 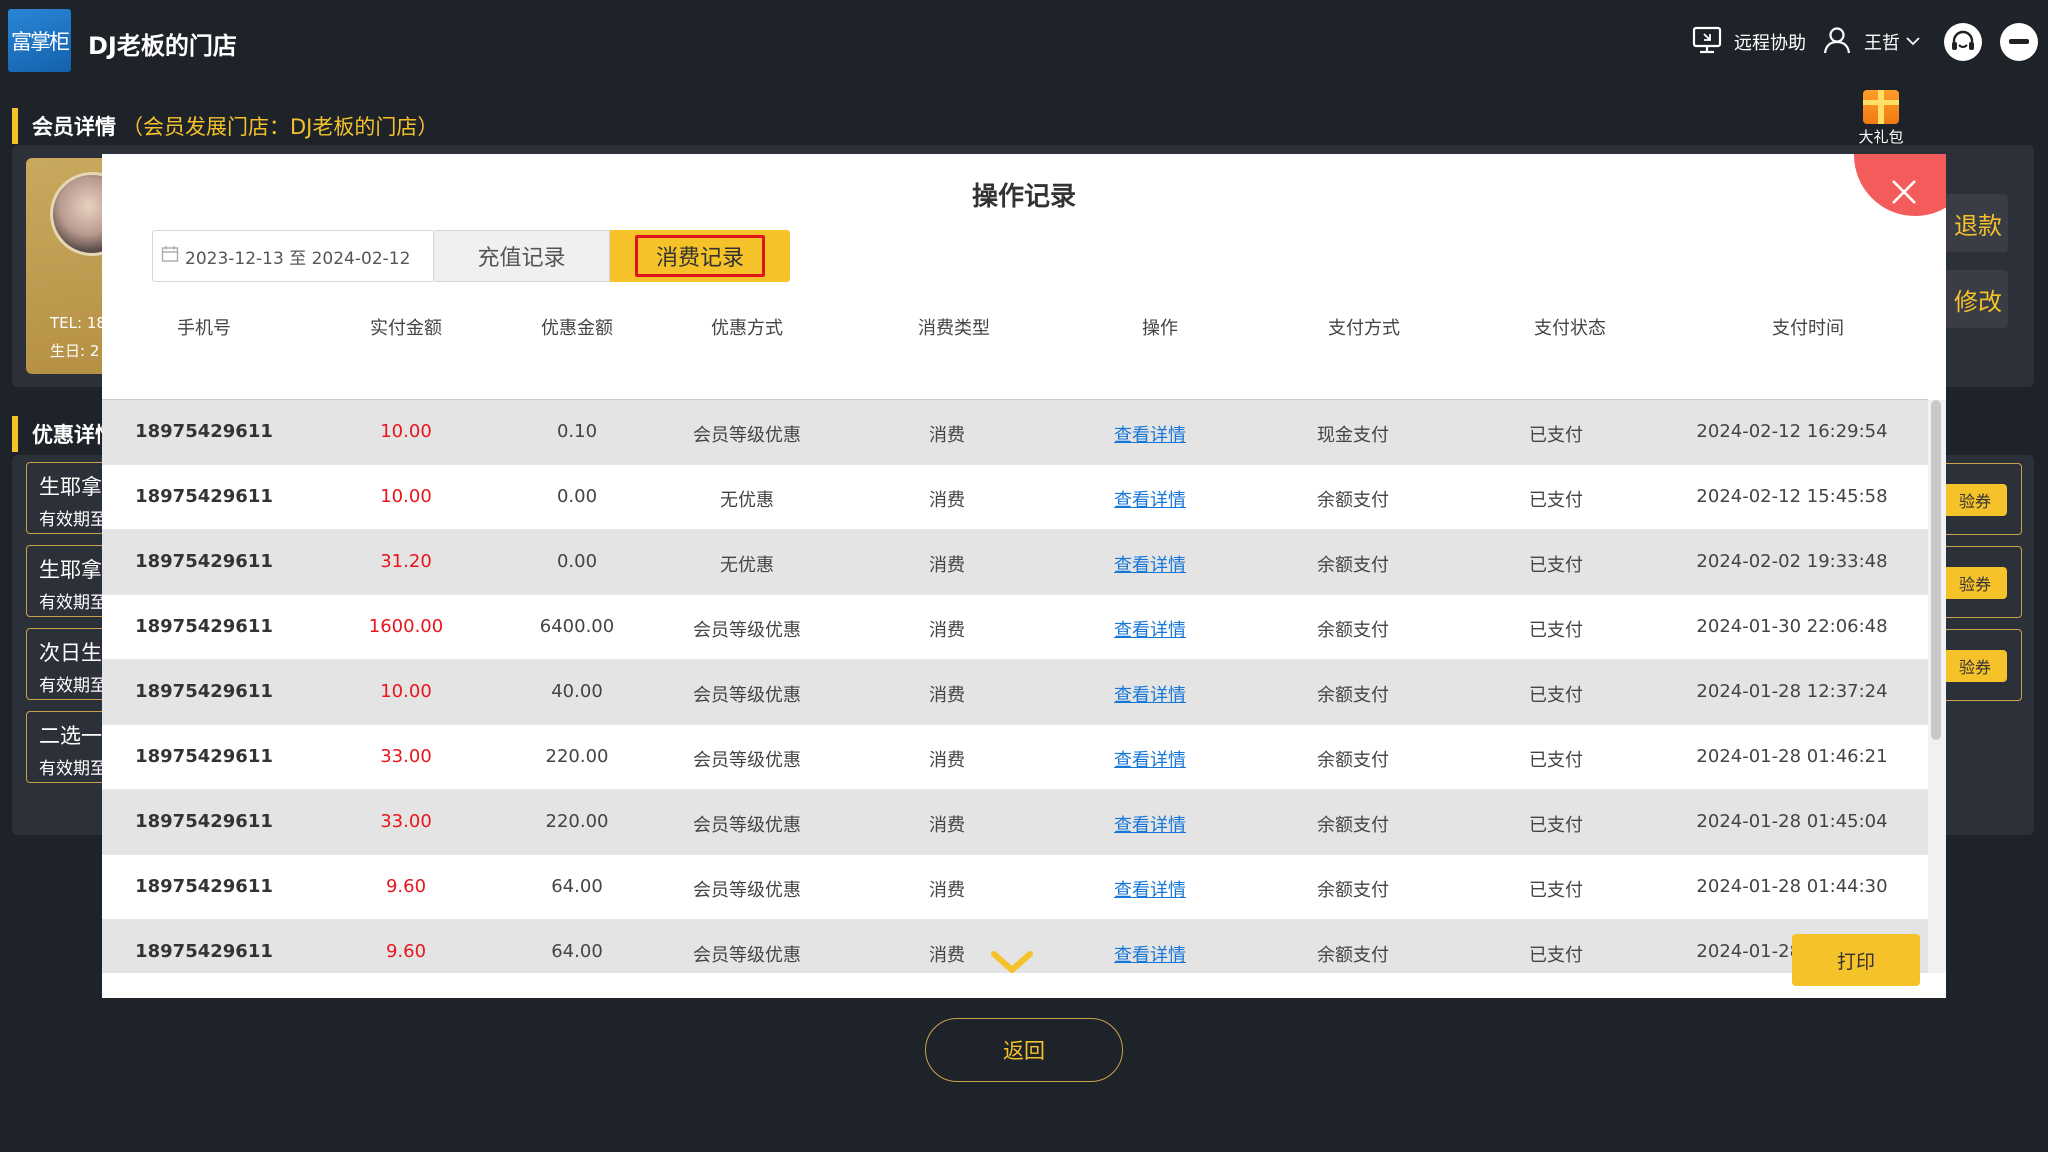 I want to click on pay-time-cell: 2024-02-12 16:29:54, so click(x=1792, y=431).